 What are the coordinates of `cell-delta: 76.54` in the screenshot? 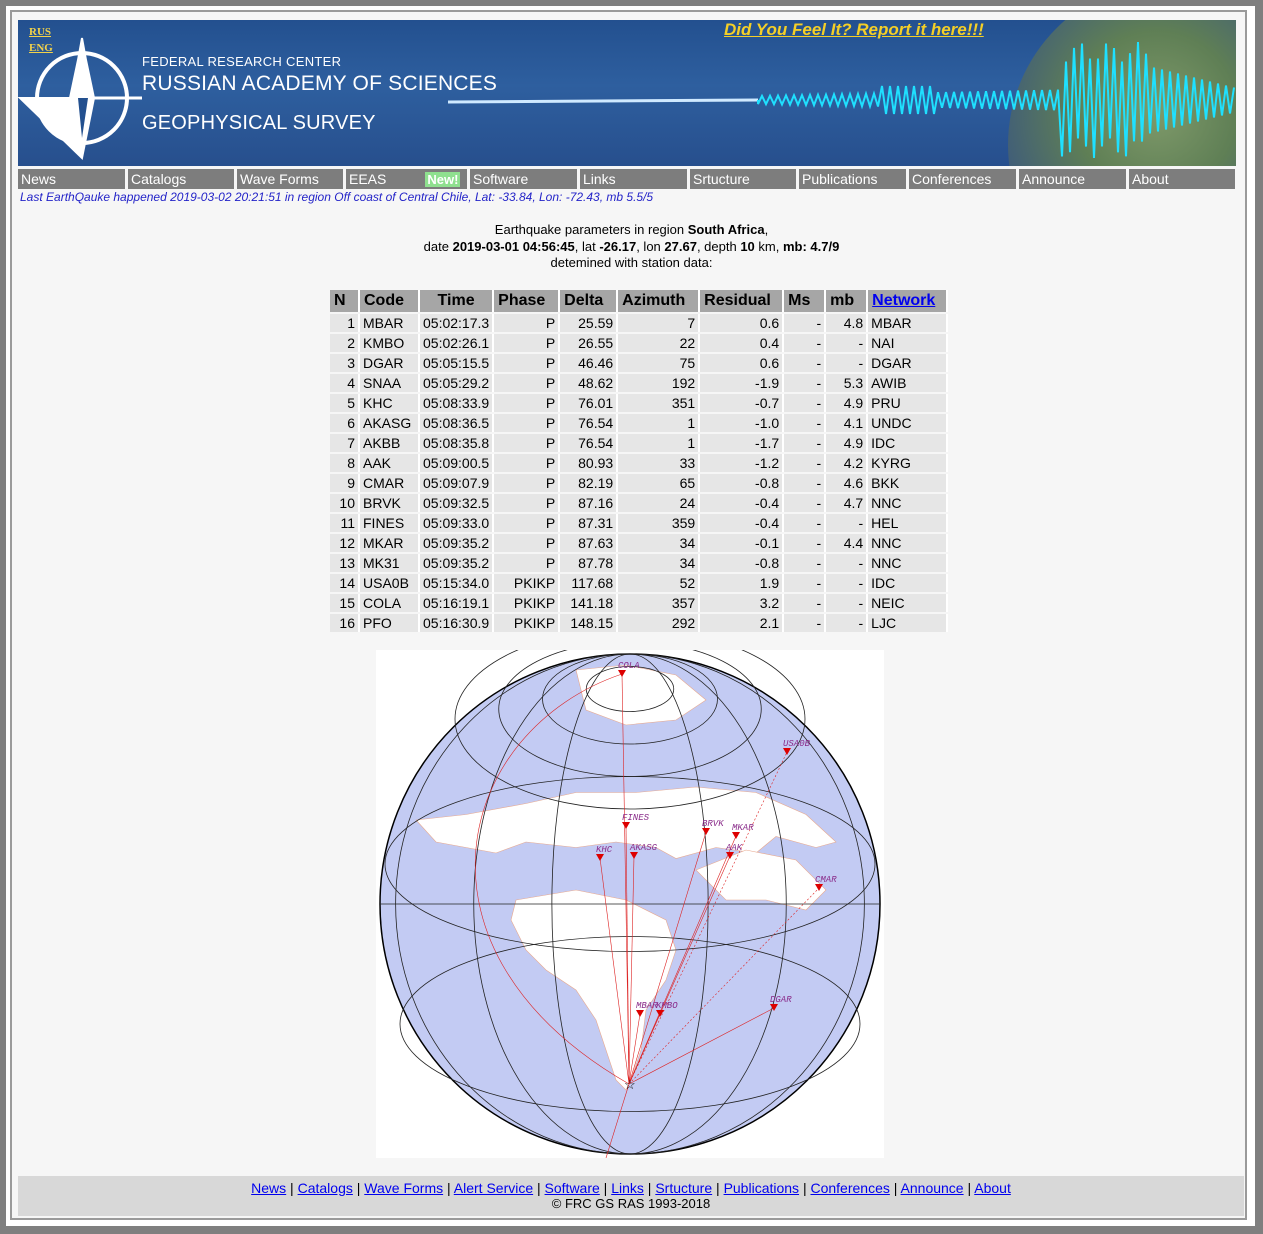 It's located at (589, 423).